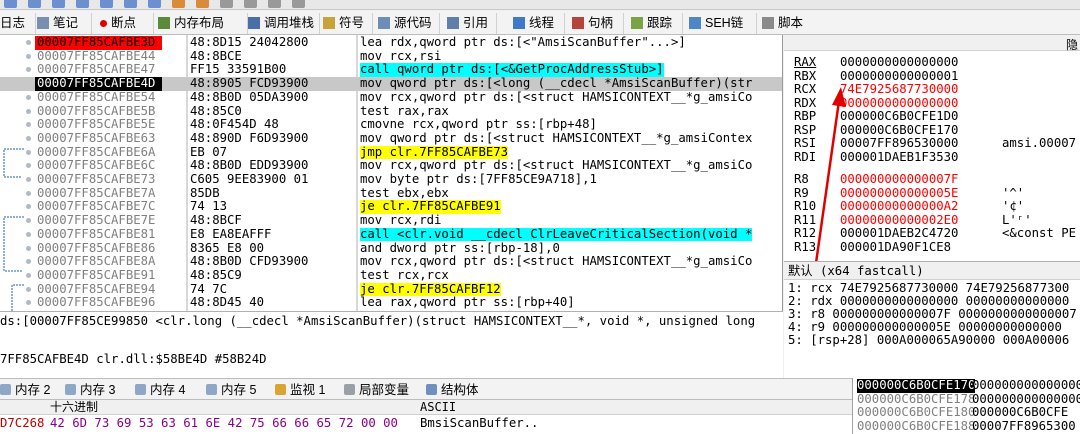 This screenshot has width=1080, height=434. What do you see at coordinates (452, 390) in the screenshot?
I see `tab-struct: 结构体` at bounding box center [452, 390].